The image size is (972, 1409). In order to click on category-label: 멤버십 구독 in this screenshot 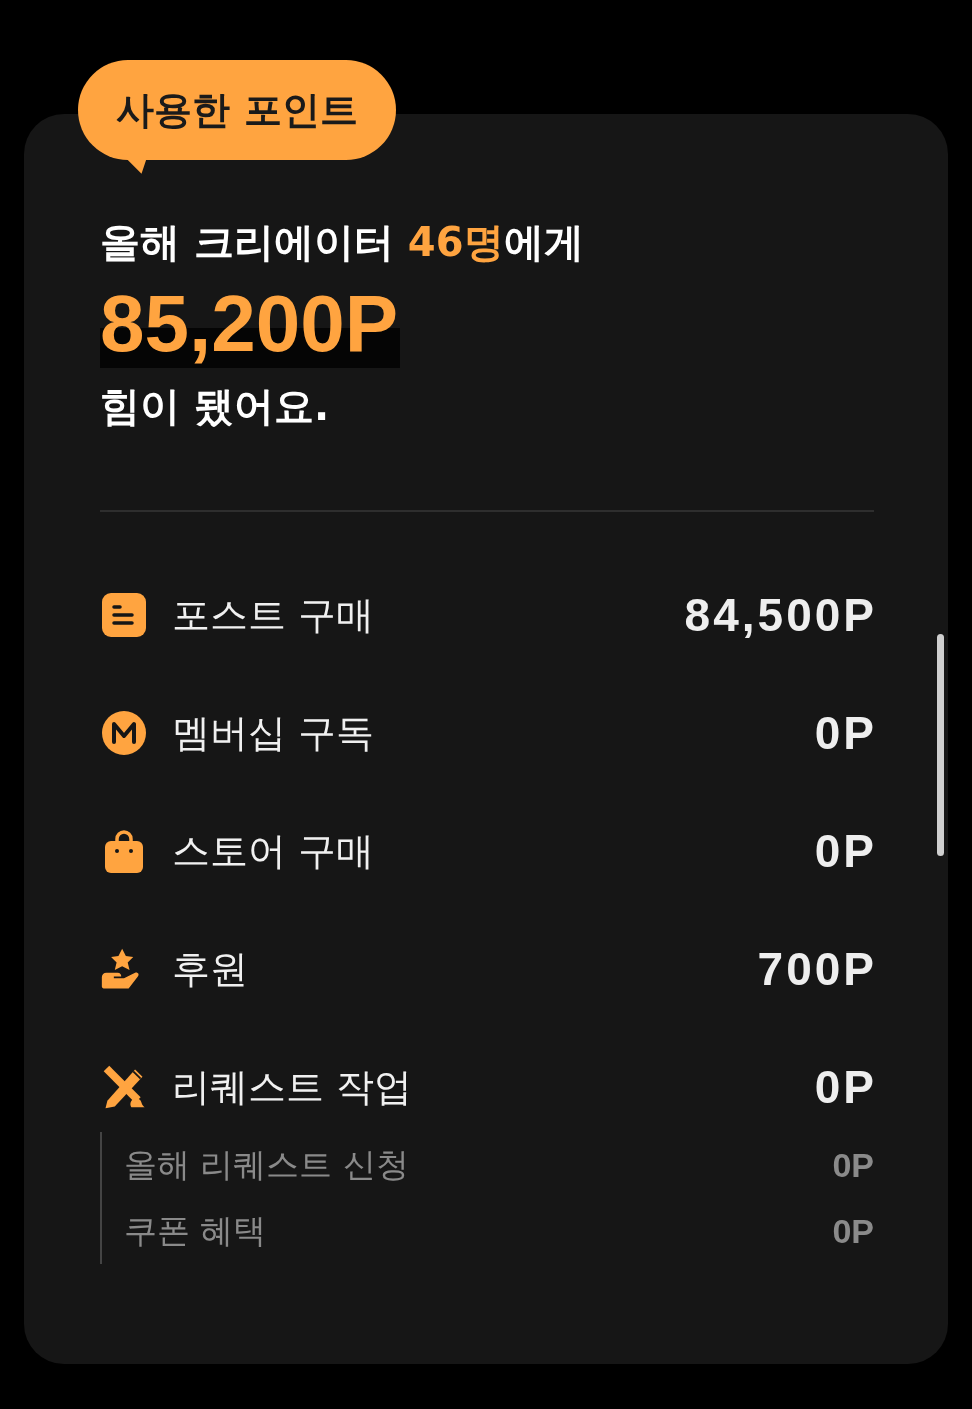, I will do `click(274, 733)`.